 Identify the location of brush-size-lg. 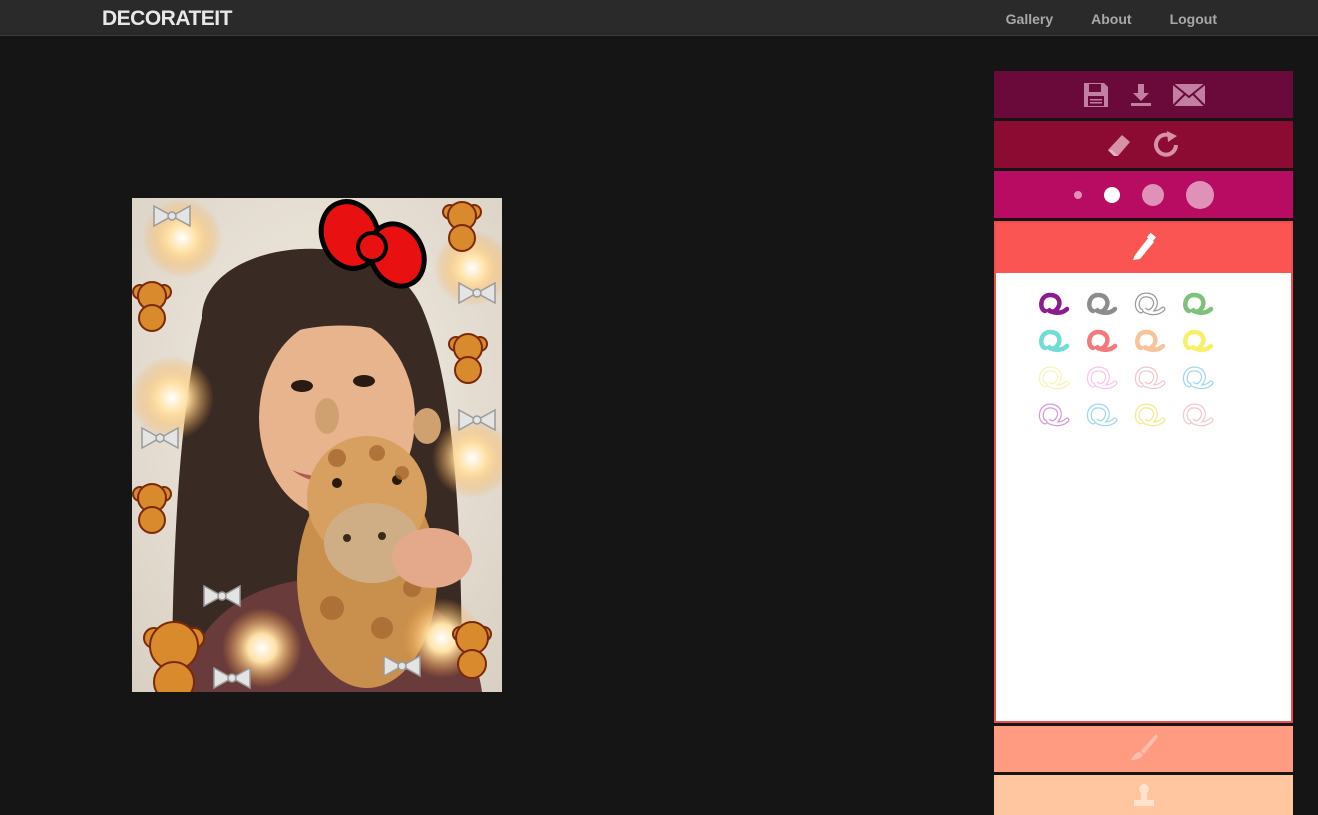
(1199, 194).